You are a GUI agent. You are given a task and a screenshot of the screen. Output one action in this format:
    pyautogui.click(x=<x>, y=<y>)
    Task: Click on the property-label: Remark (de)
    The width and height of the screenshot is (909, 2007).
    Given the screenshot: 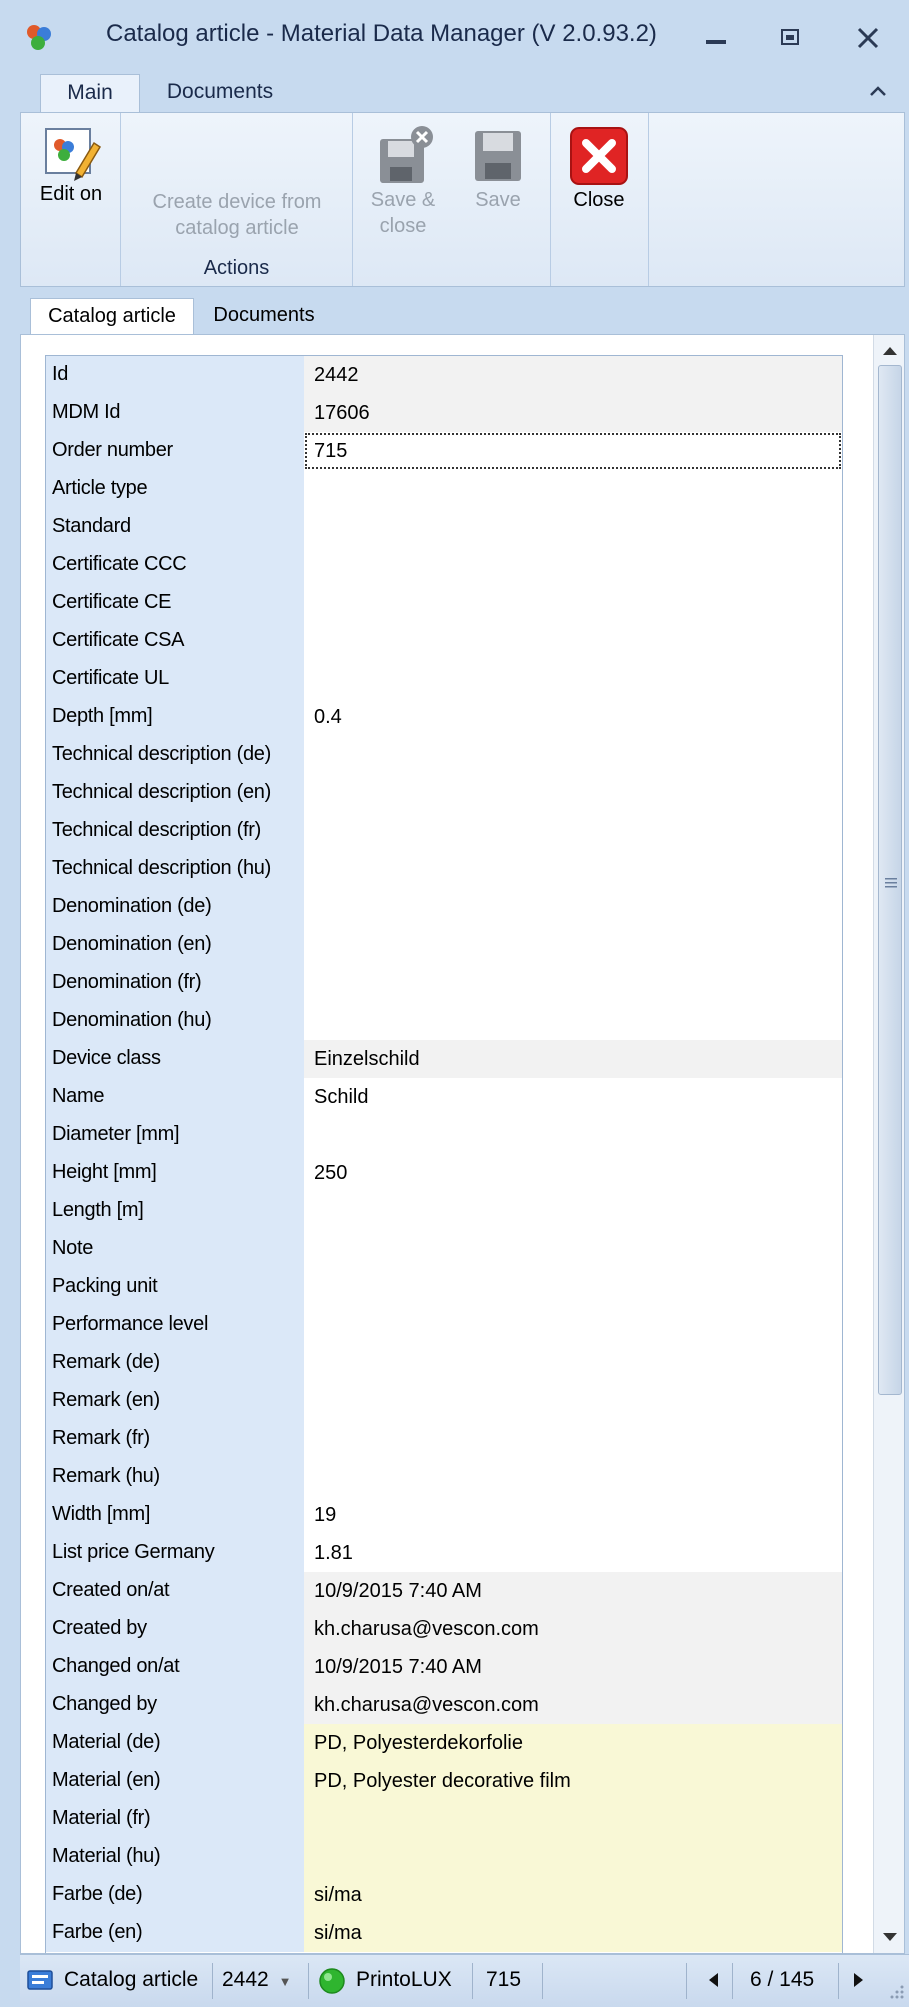 What is the action you would take?
    pyautogui.click(x=175, y=1363)
    